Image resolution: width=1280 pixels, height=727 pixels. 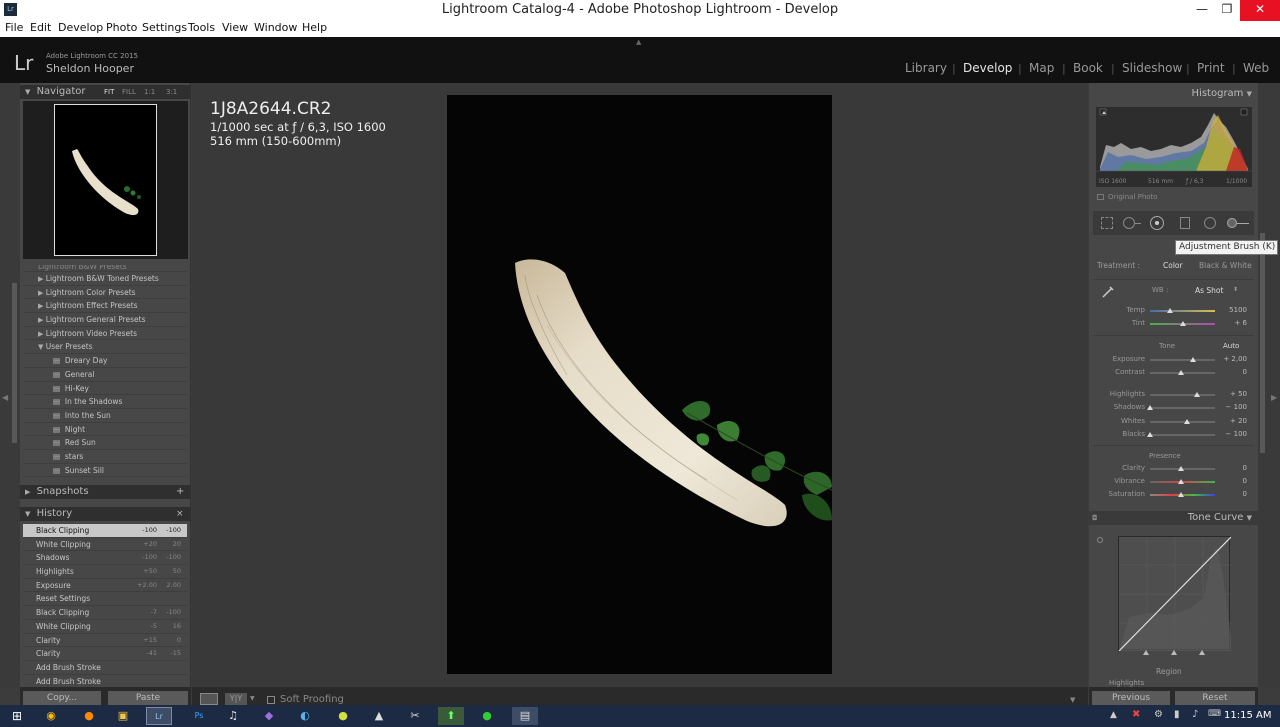 I want to click on itunes-icon: ♫, so click(x=233, y=716).